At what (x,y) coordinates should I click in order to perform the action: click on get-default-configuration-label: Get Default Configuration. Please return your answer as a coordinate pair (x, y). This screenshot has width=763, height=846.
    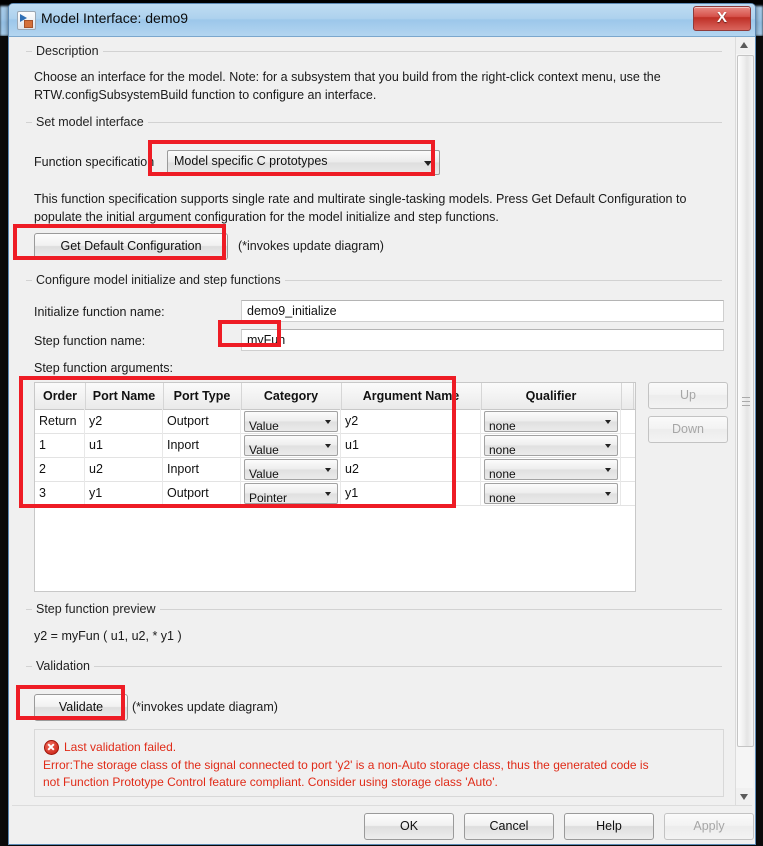
    Looking at the image, I should click on (131, 246).